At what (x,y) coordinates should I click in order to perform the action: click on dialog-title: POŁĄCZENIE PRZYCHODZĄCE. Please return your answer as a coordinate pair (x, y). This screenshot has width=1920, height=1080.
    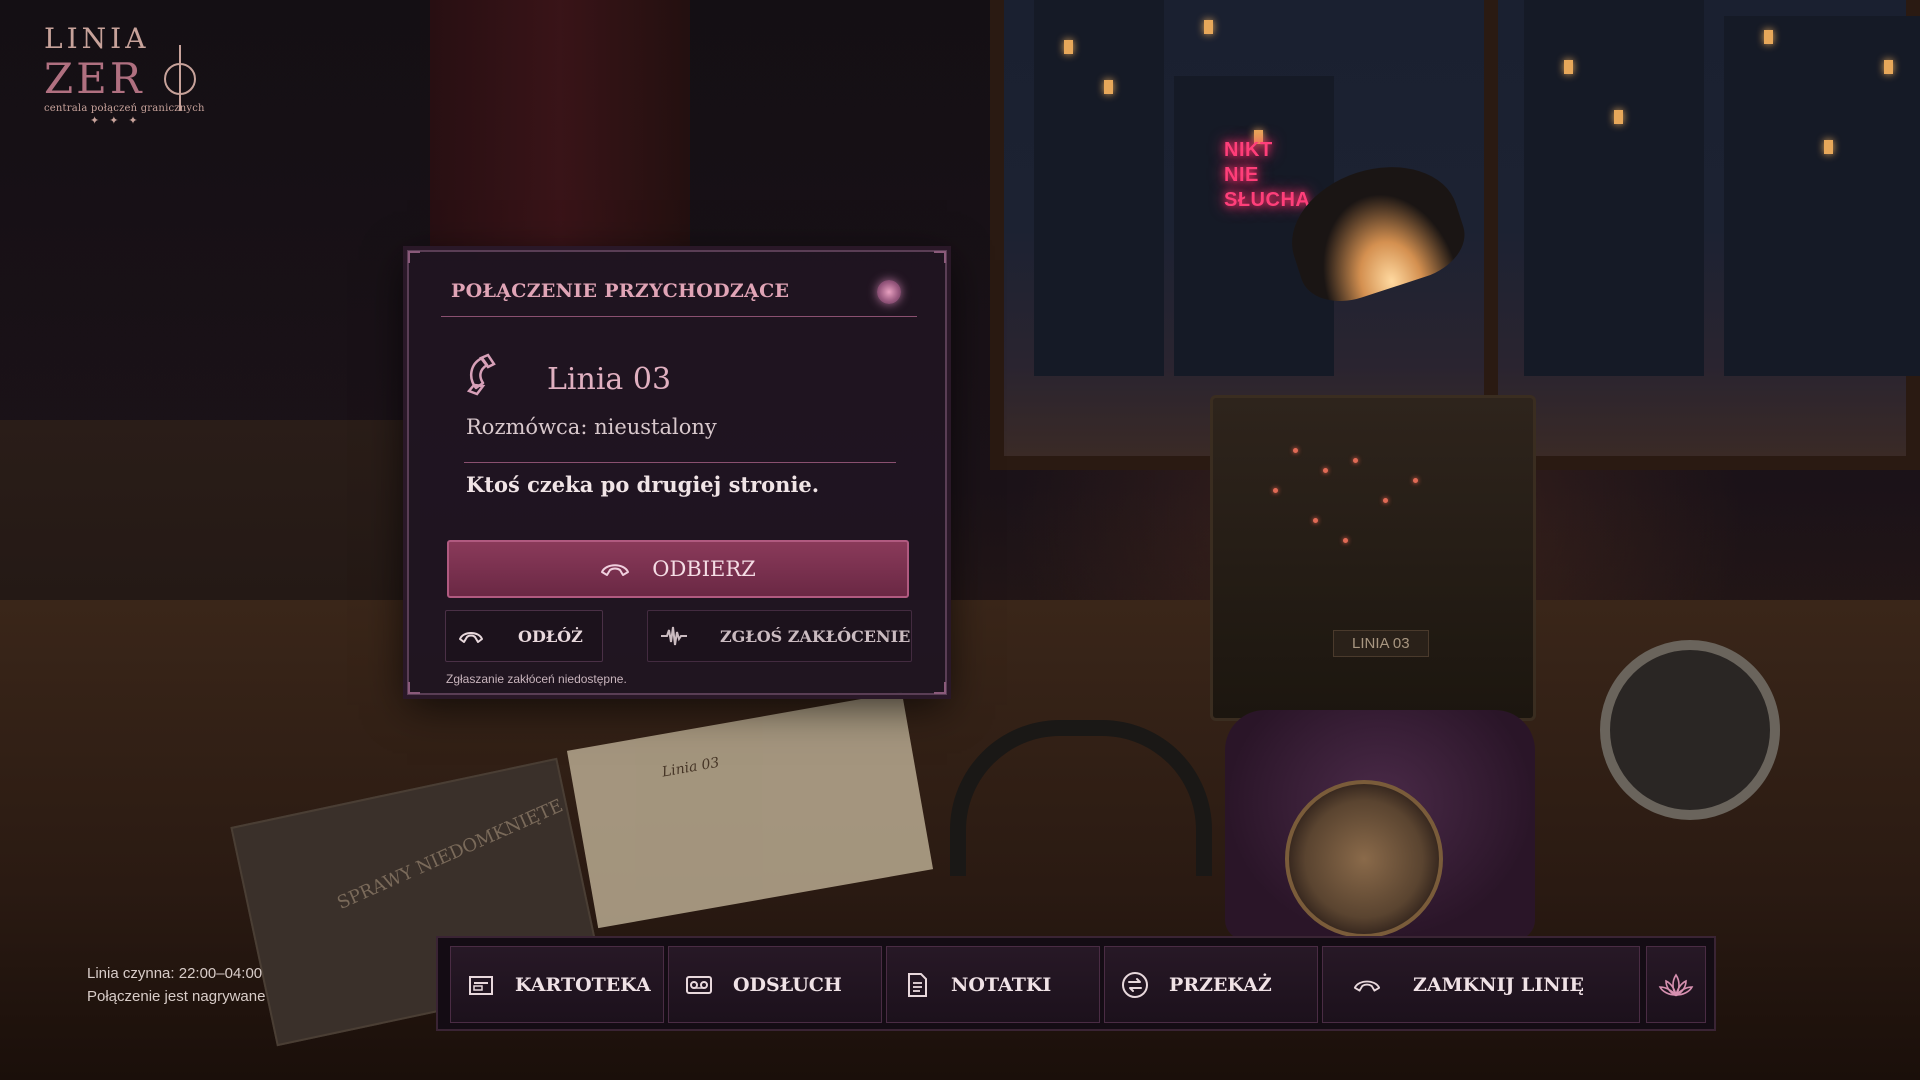
    Looking at the image, I should click on (620, 291).